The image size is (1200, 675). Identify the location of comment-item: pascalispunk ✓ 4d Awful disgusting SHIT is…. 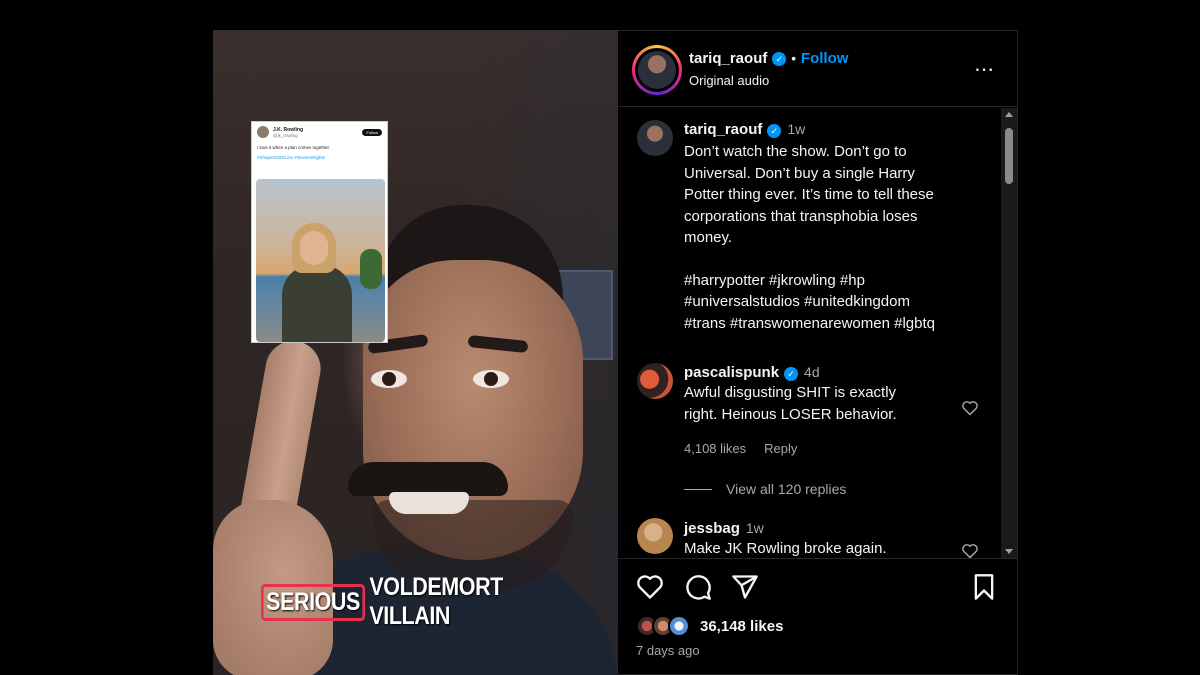
(819, 394).